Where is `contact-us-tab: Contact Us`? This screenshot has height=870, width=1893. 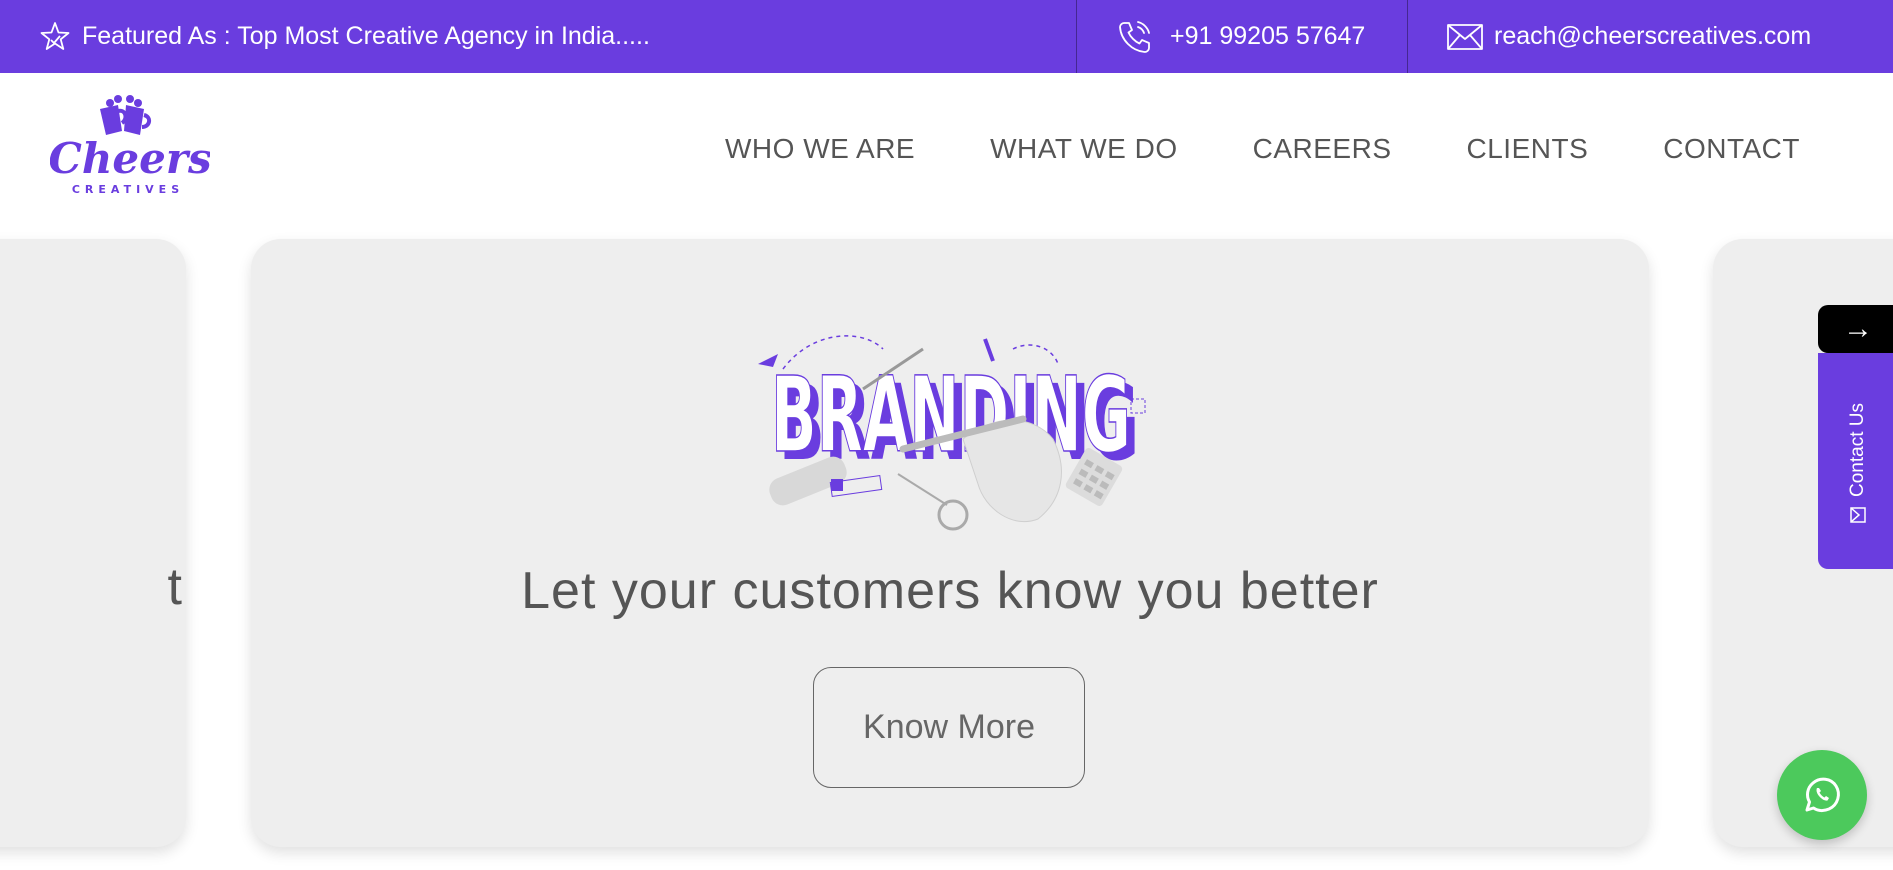 contact-us-tab: Contact Us is located at coordinates (1855, 461).